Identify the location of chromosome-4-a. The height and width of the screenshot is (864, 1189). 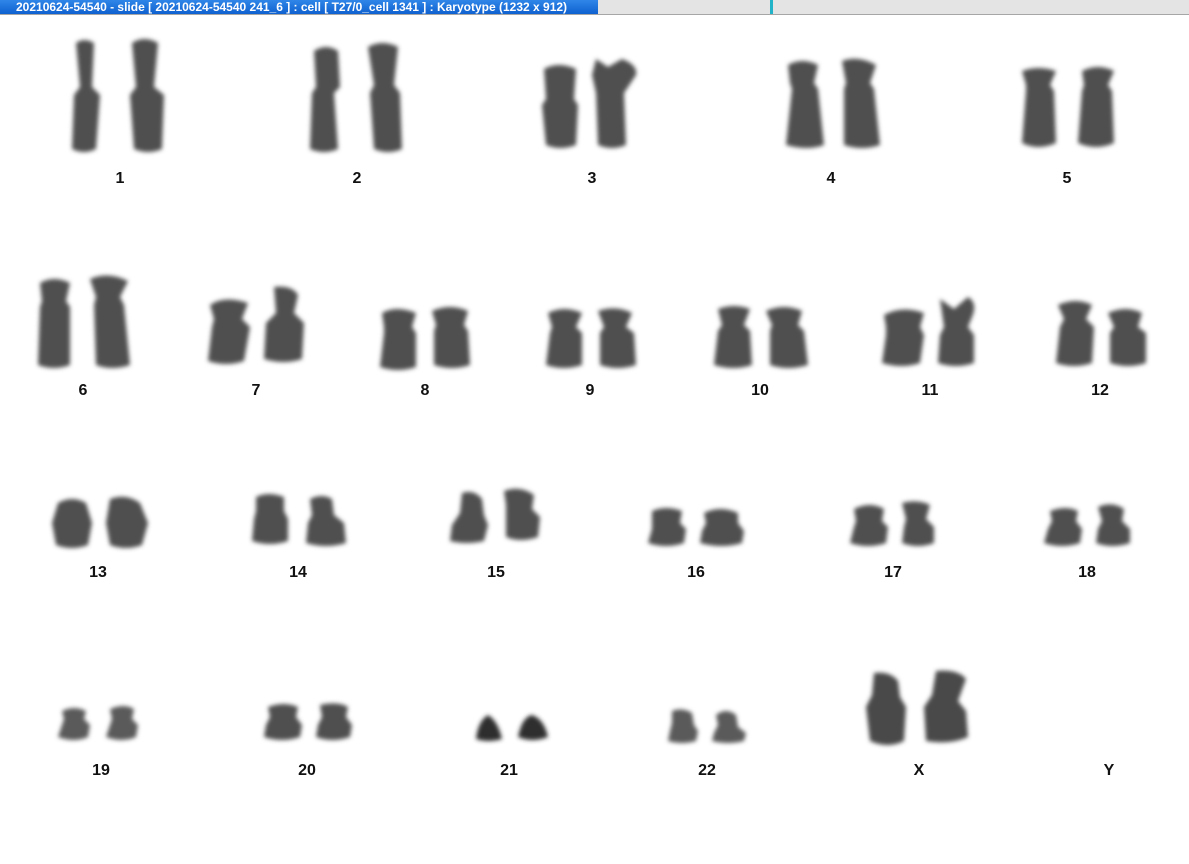
(805, 104).